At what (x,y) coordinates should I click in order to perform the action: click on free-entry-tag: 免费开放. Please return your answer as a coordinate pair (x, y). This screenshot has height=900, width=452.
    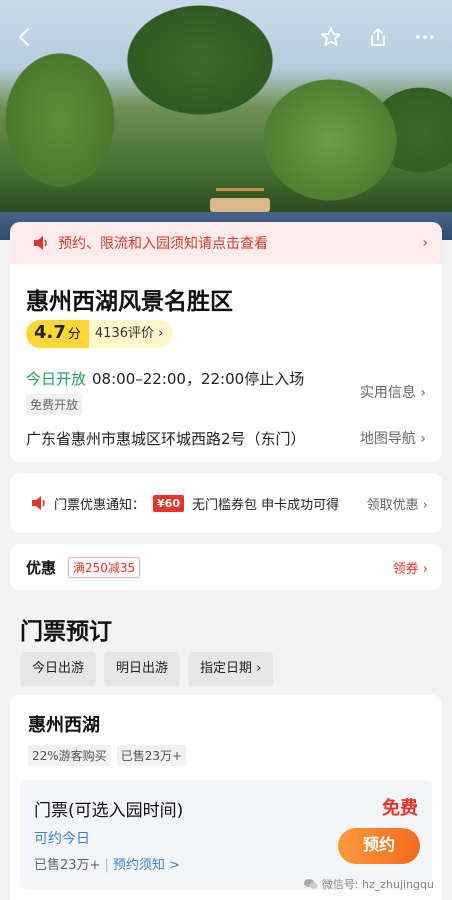
    Looking at the image, I should click on (54, 404).